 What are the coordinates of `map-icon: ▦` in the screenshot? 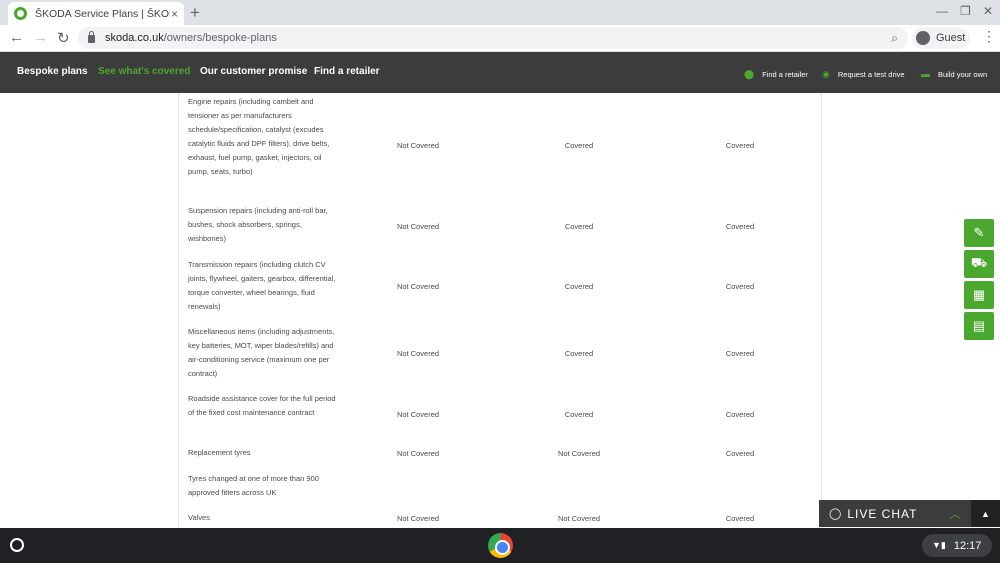 It's located at (979, 295).